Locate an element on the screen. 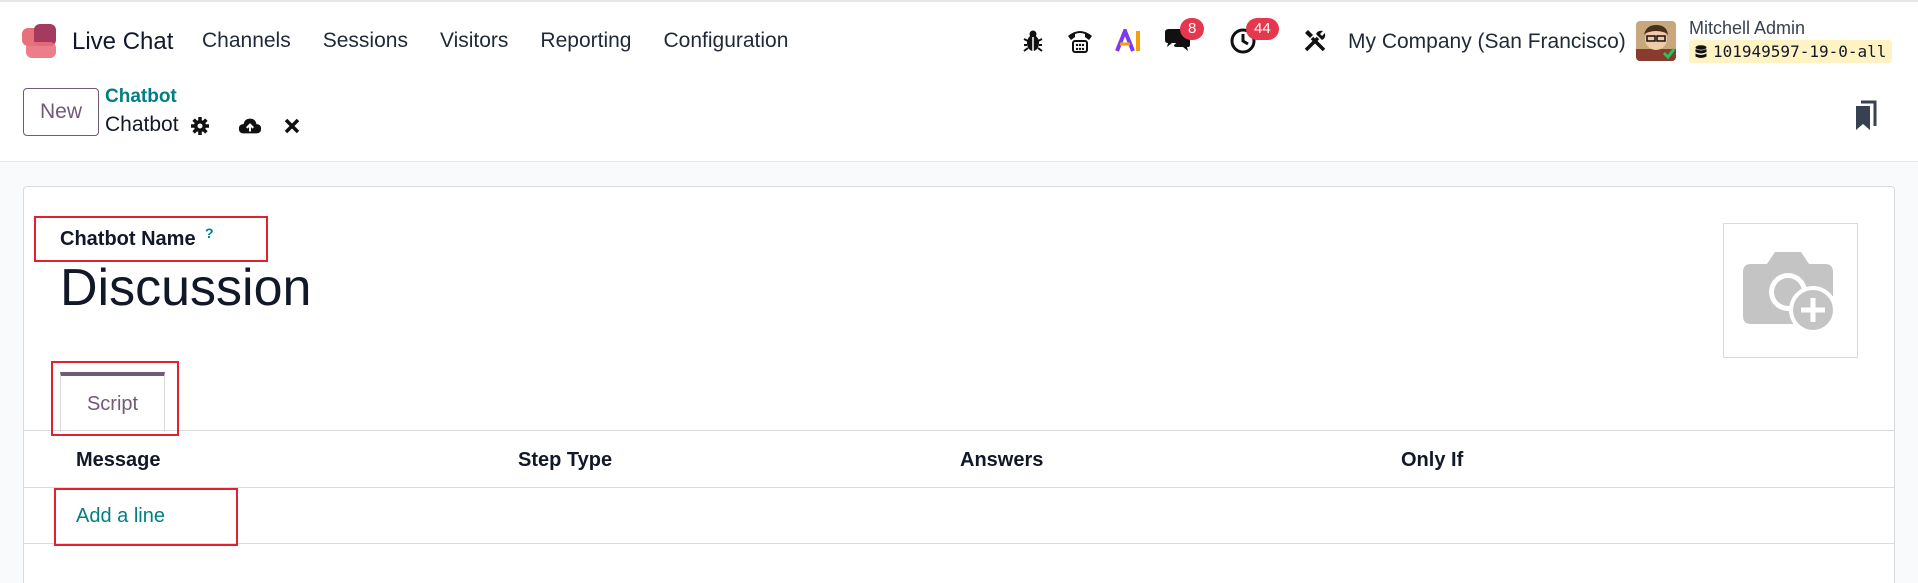  phone-icon is located at coordinates (1080, 41).